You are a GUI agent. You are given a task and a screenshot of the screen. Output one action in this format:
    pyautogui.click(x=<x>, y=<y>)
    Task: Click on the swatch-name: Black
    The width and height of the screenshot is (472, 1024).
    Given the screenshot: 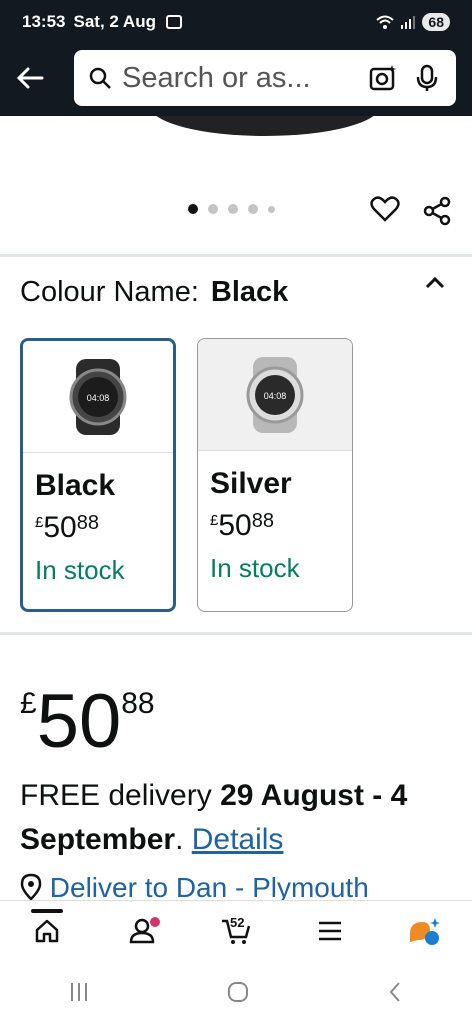 What is the action you would take?
    pyautogui.click(x=75, y=485)
    